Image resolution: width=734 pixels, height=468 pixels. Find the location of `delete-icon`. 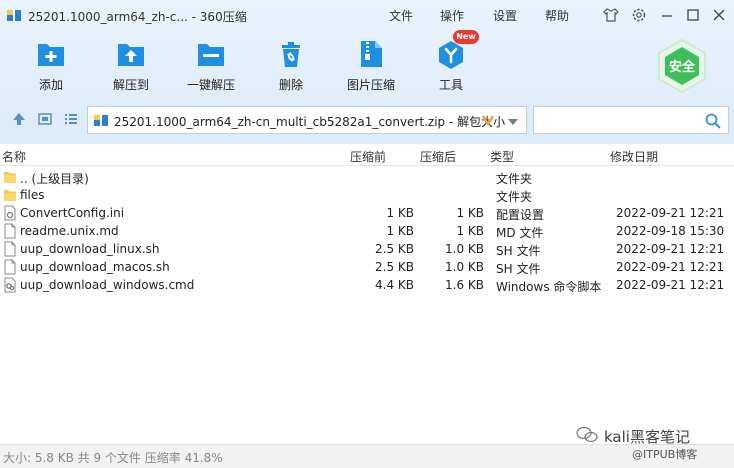

delete-icon is located at coordinates (291, 54).